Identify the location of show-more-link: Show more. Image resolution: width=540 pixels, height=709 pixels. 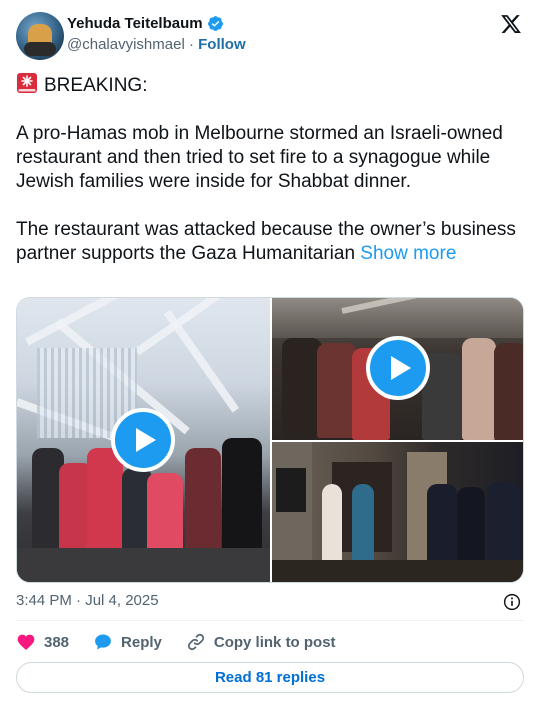
(408, 253).